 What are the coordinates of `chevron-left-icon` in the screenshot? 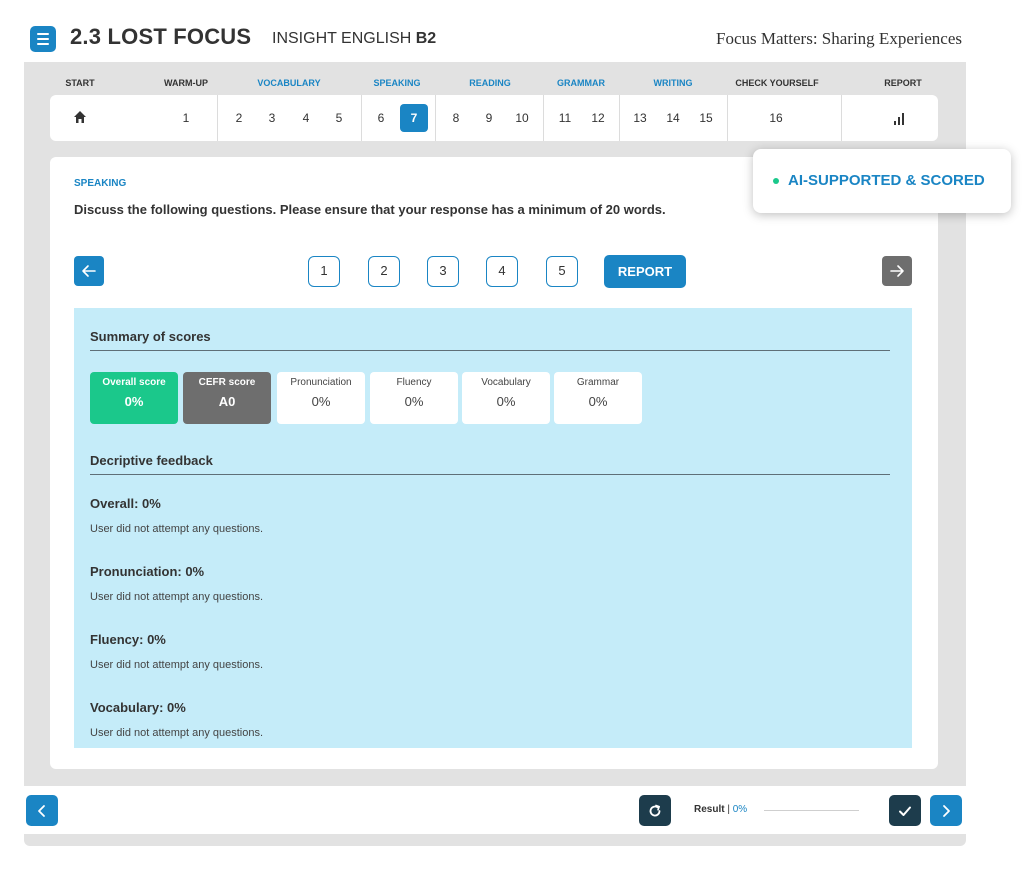 It's located at (41, 810).